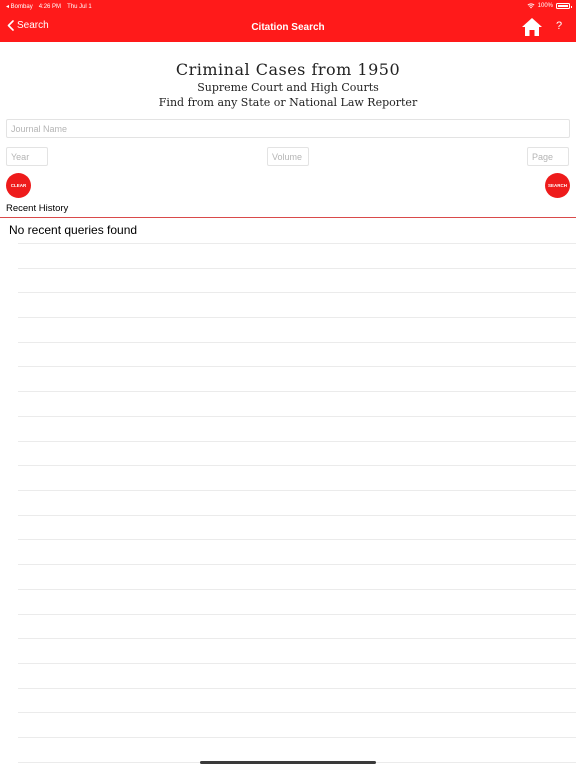  Describe the element at coordinates (531, 6) in the screenshot. I see `wifi-icon` at that location.